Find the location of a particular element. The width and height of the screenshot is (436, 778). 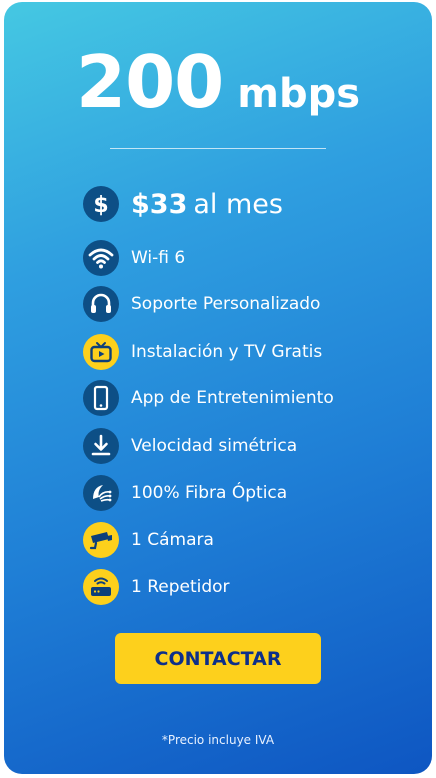

contactar-button: CONTACTAR is located at coordinates (218, 658).